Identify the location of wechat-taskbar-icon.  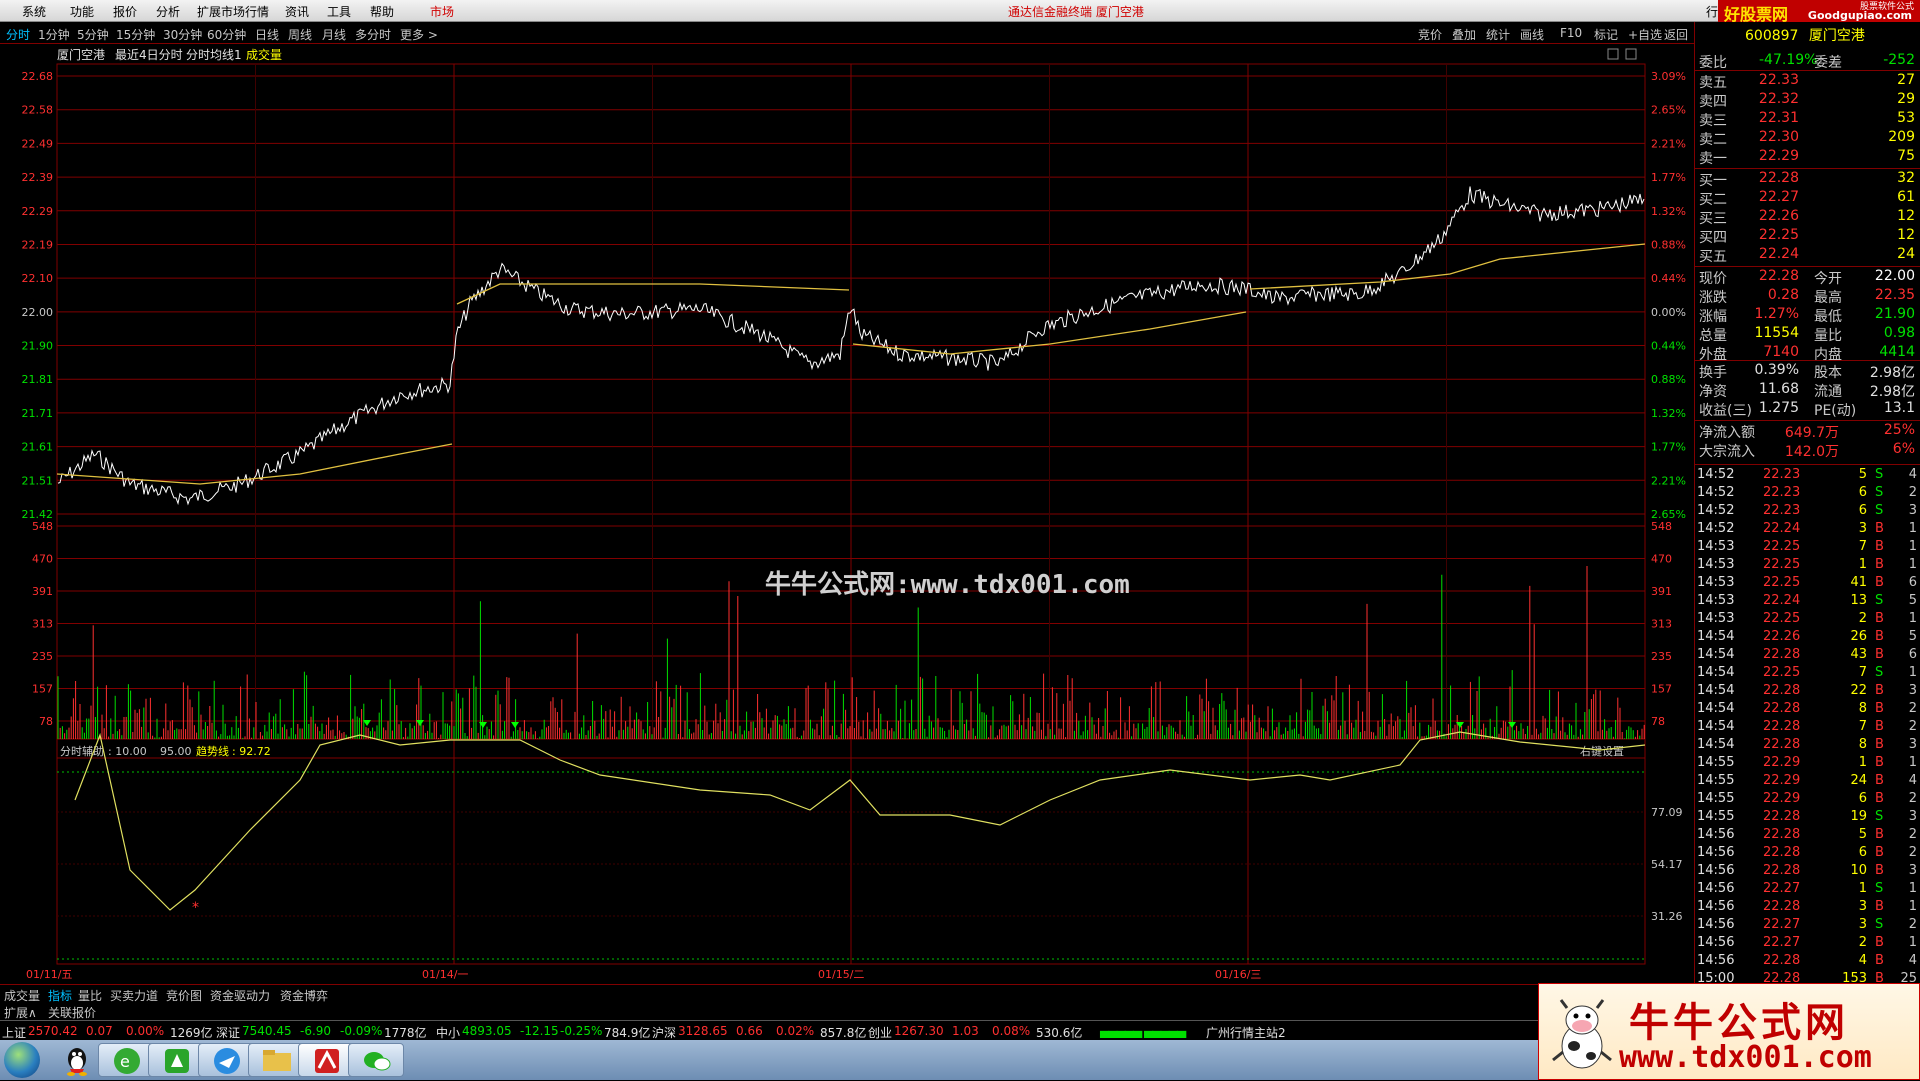
(376, 1060).